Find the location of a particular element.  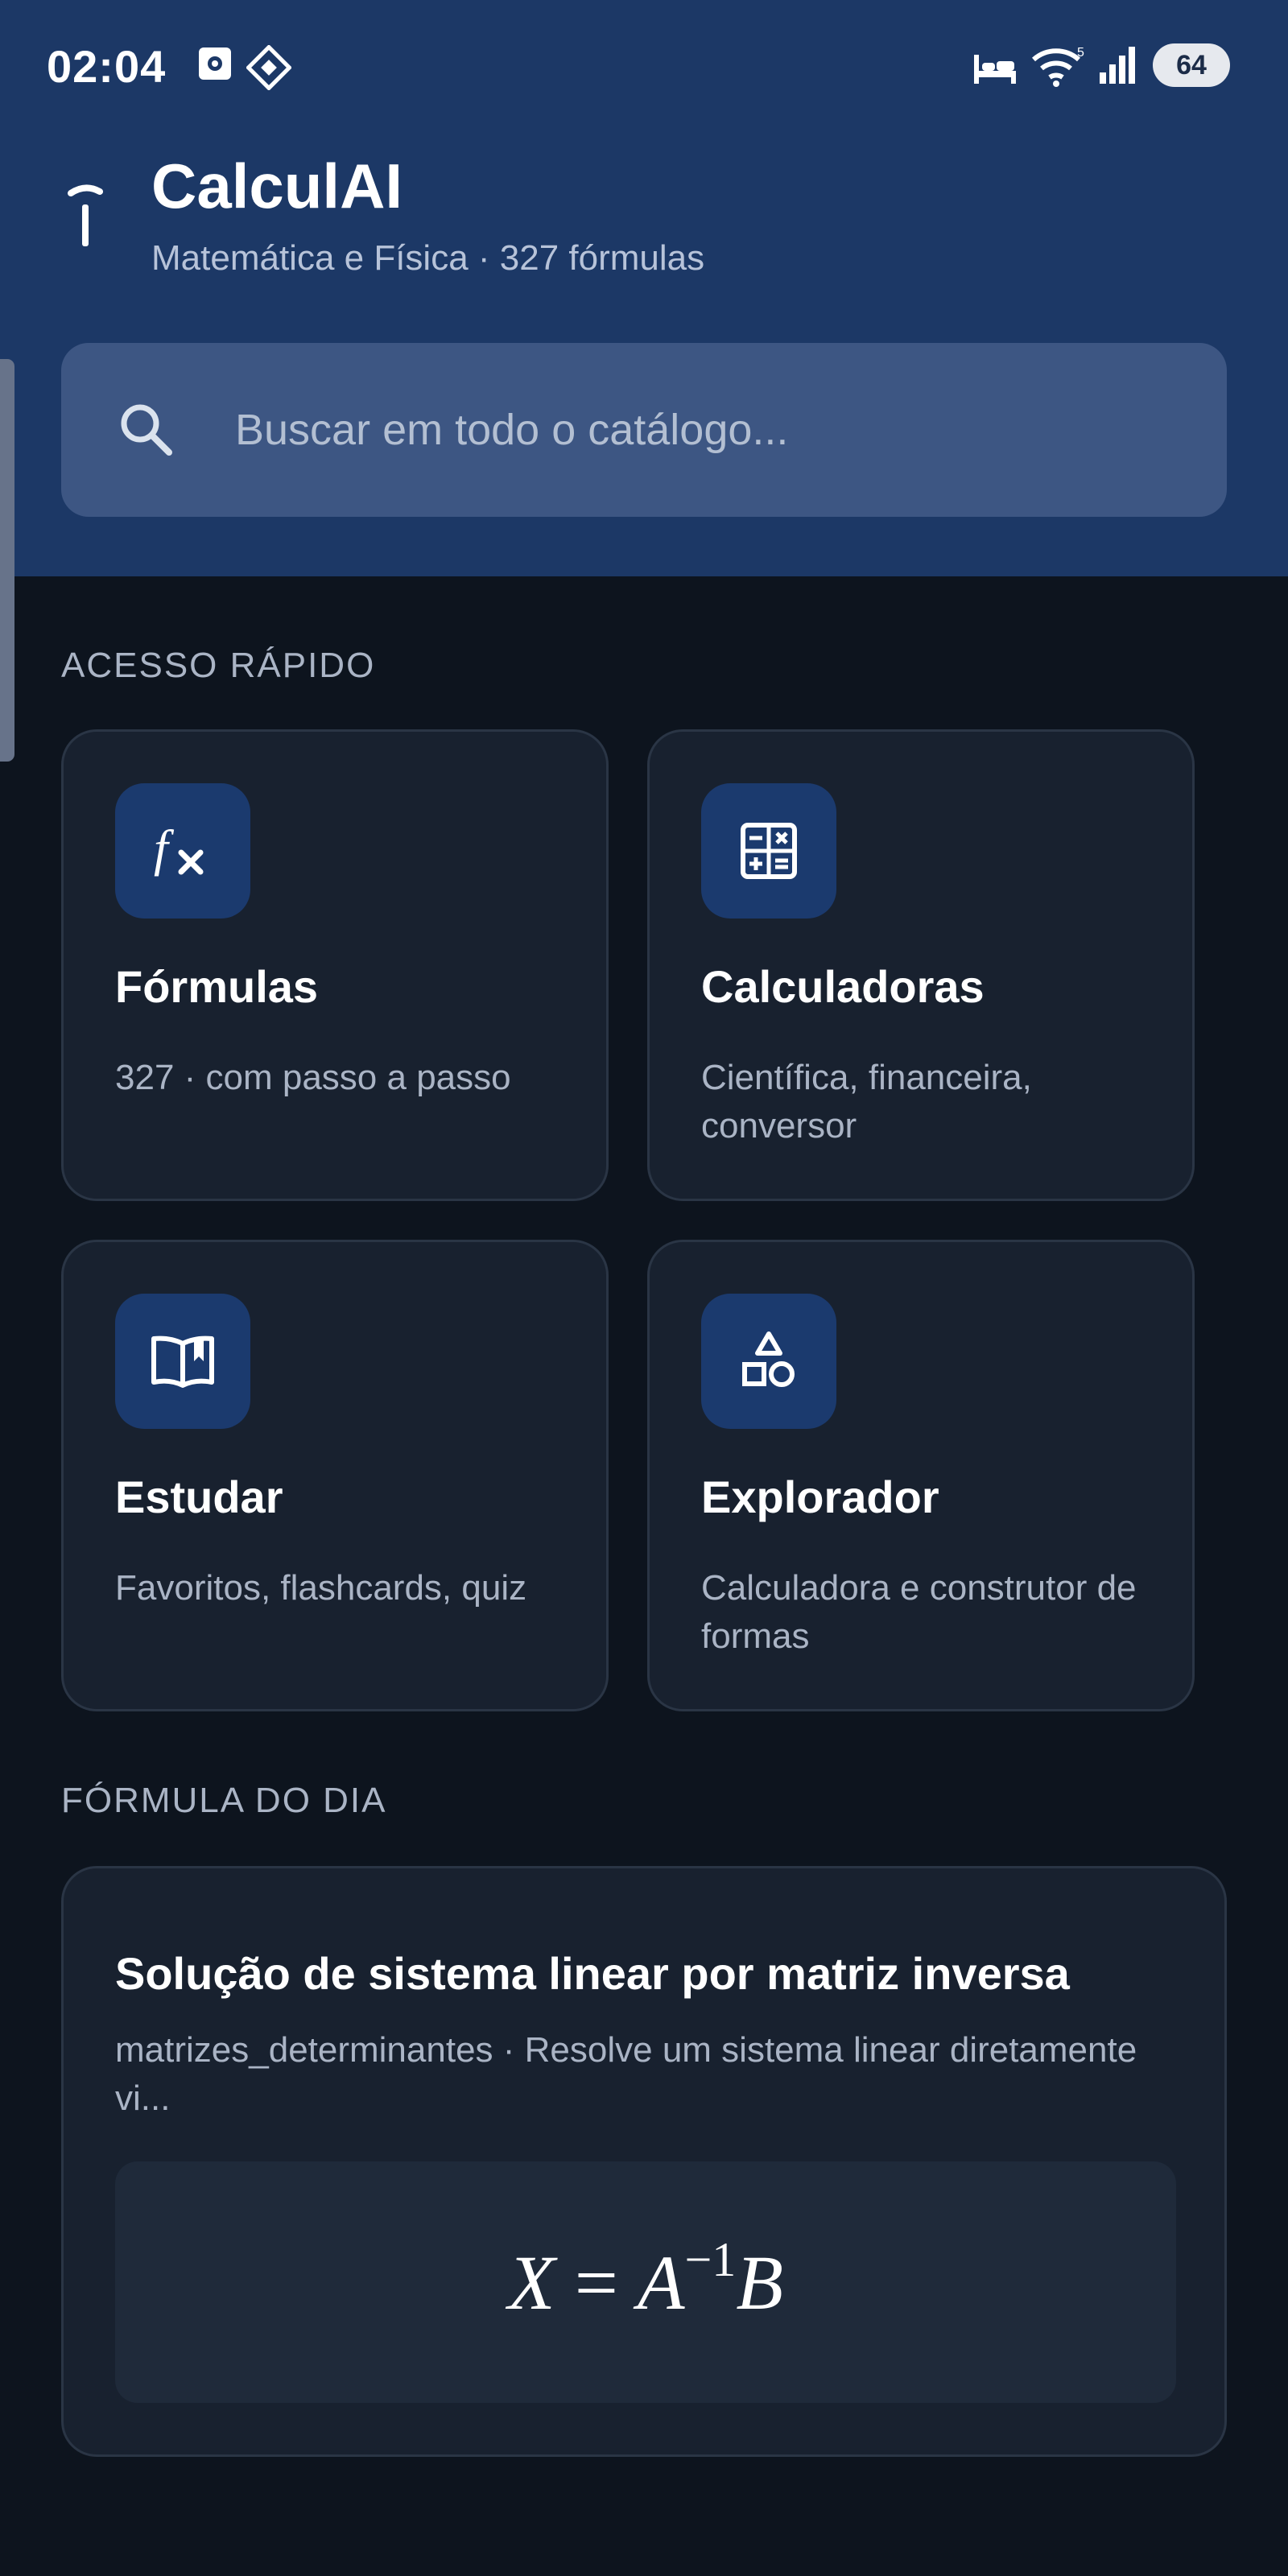

quick-access-label: ACESSO RÁPIDO is located at coordinates (218, 665).